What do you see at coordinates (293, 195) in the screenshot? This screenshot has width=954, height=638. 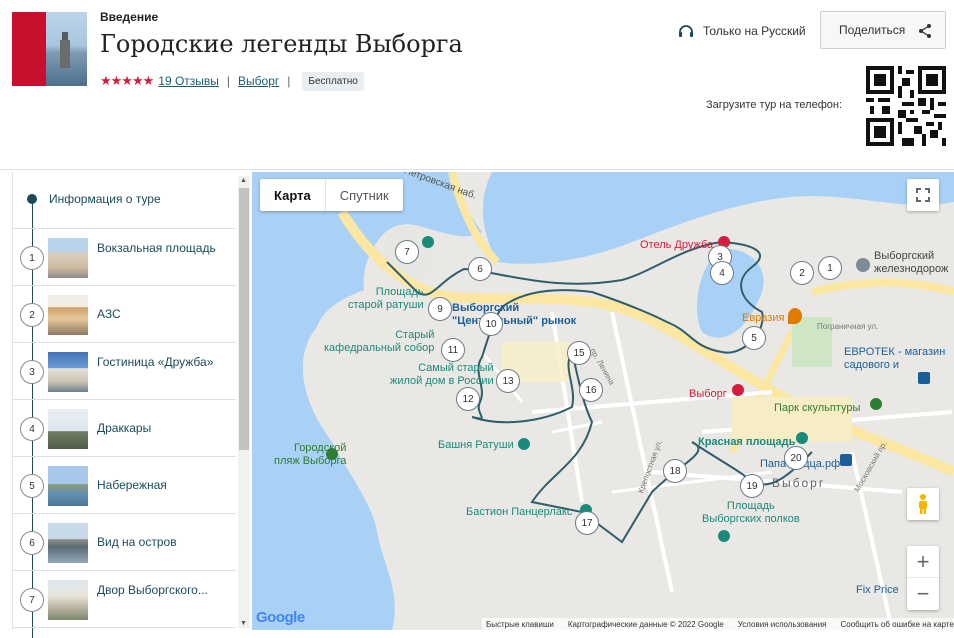 I see `map-type-map-button: Карта` at bounding box center [293, 195].